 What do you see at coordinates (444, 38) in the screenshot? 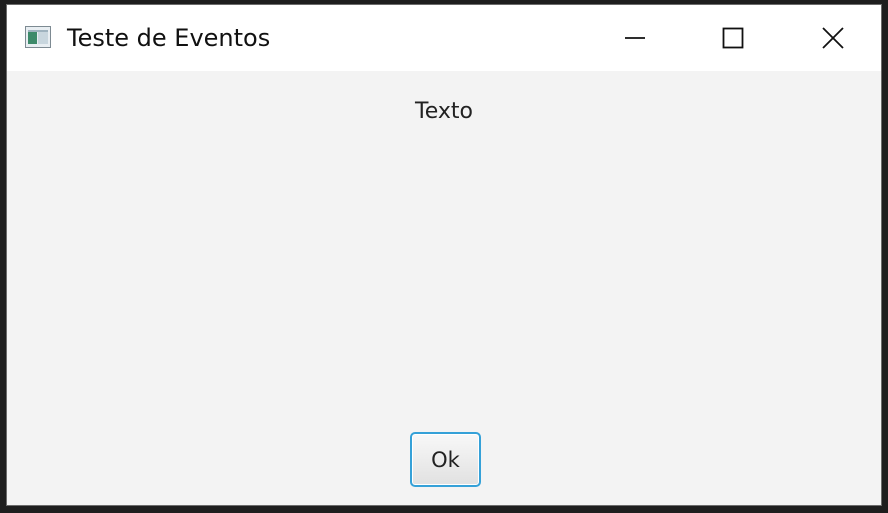
I see `title-bar: Teste de Eventos` at bounding box center [444, 38].